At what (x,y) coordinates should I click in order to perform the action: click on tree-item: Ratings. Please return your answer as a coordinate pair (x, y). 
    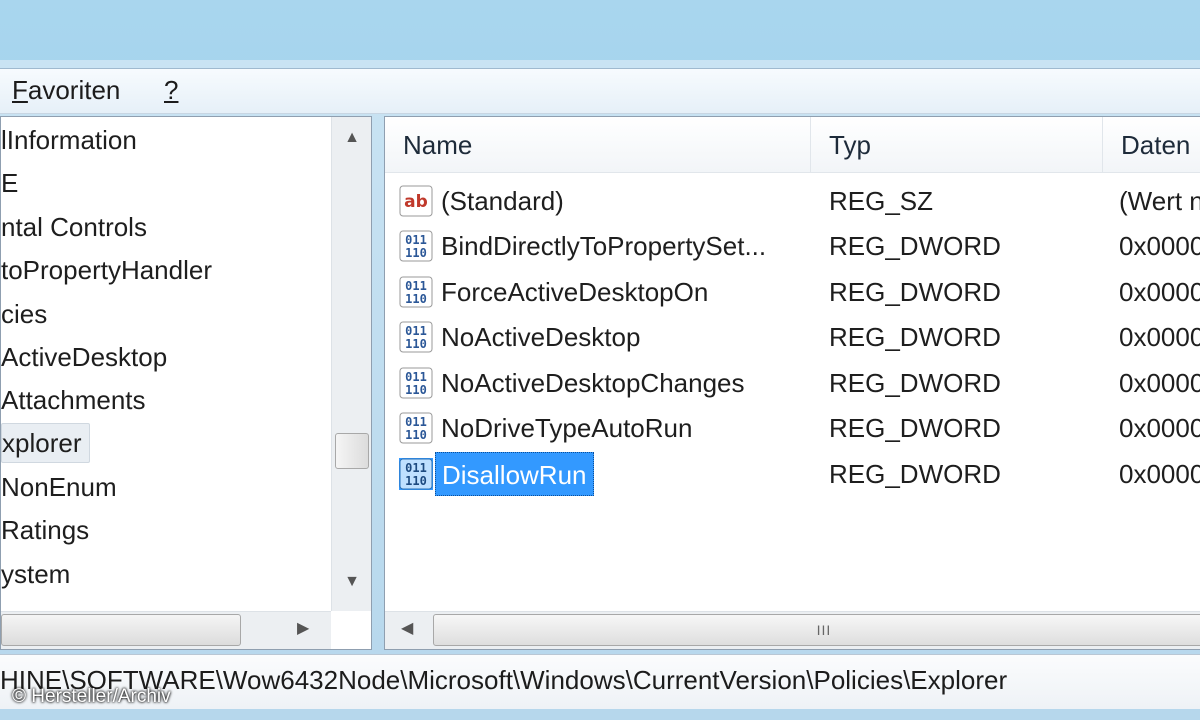
    Looking at the image, I should click on (45, 530).